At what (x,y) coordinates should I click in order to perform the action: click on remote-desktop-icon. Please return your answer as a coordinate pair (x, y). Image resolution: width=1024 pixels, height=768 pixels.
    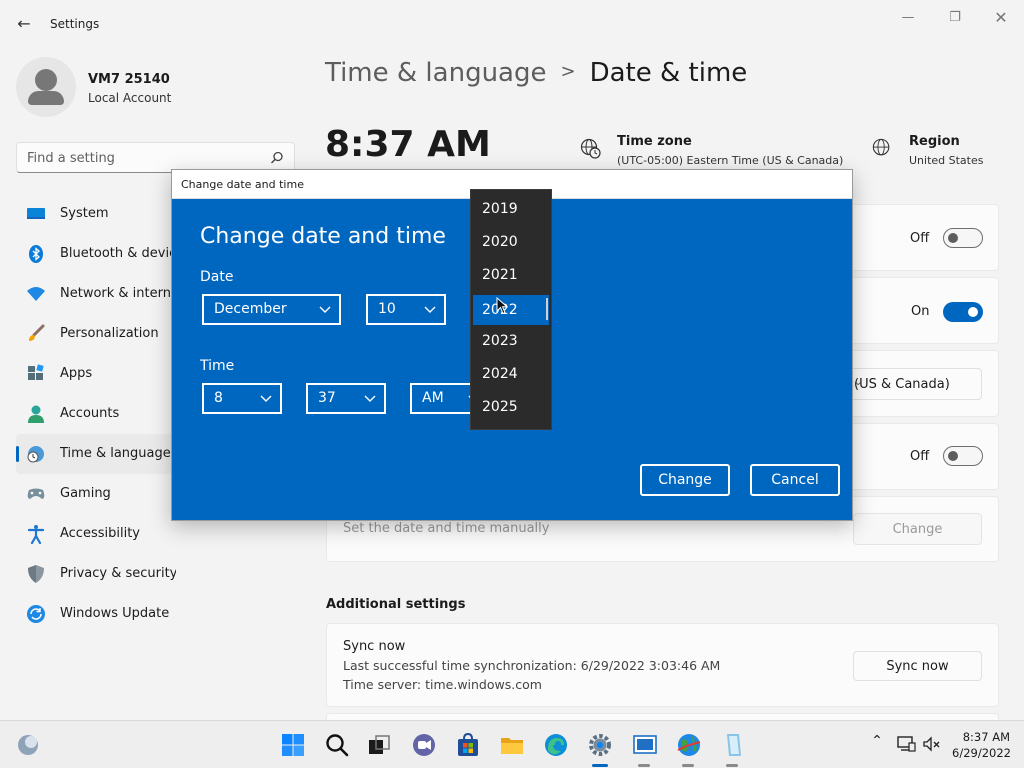
    Looking at the image, I should click on (645, 745).